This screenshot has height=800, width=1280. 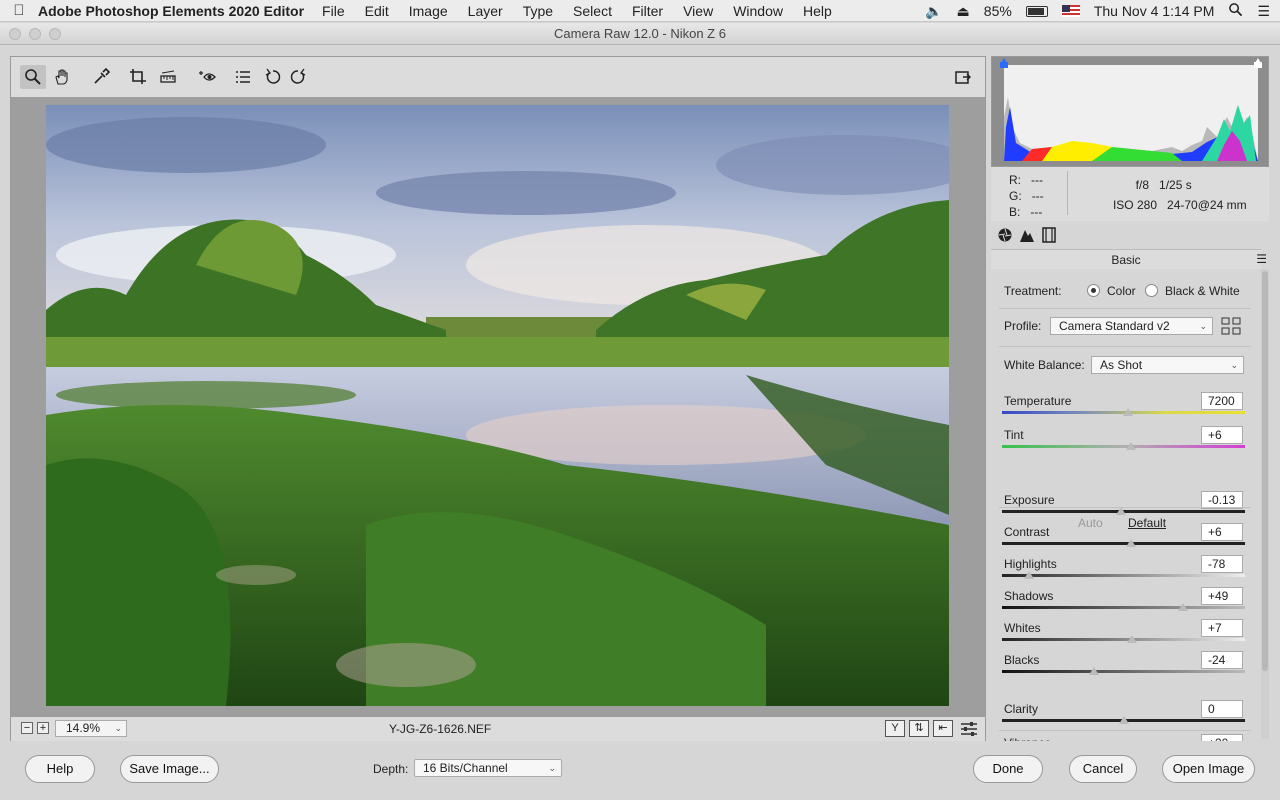 What do you see at coordinates (1222, 532) in the screenshot?
I see `contrast-value-field: +6` at bounding box center [1222, 532].